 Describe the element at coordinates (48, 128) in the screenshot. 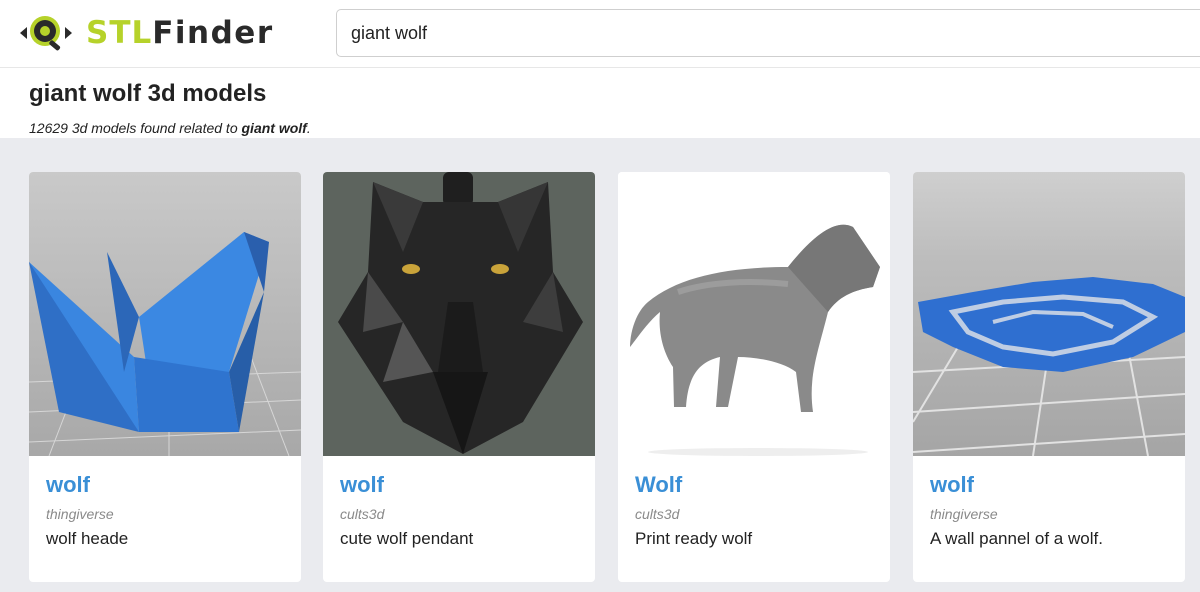

I see `result-count-number: 12629` at that location.